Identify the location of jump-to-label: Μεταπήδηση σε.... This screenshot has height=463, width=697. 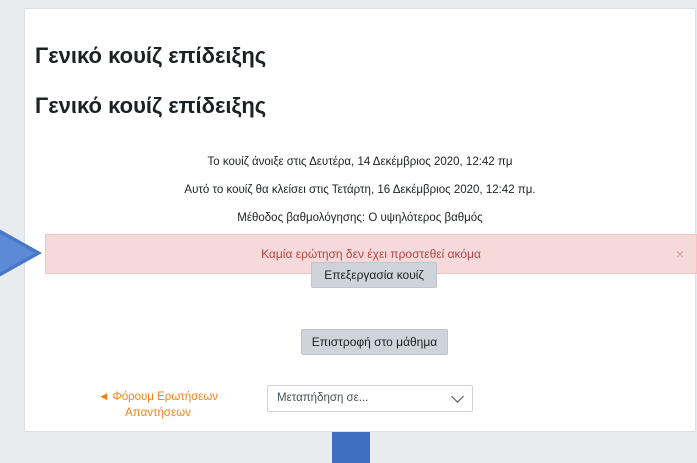
(323, 398).